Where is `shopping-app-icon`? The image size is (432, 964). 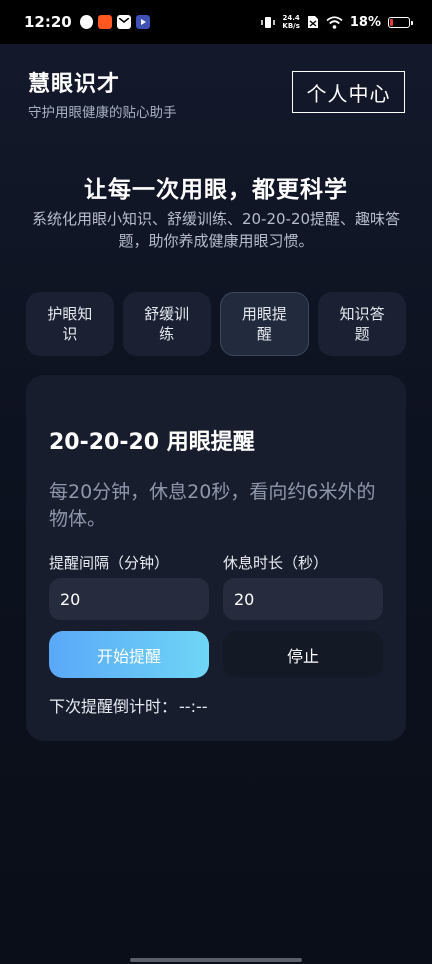 shopping-app-icon is located at coordinates (104, 22).